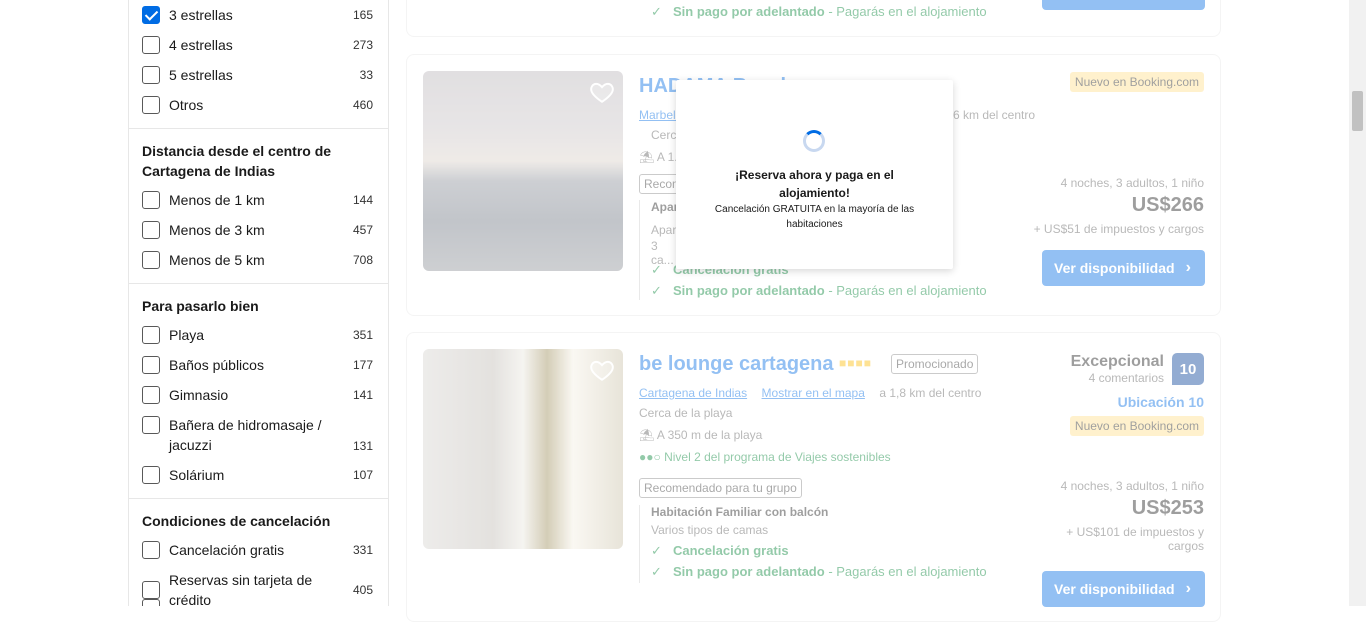 The width and height of the screenshot is (1366, 622). What do you see at coordinates (362, 446) in the screenshot?
I see `filter-count: 131` at bounding box center [362, 446].